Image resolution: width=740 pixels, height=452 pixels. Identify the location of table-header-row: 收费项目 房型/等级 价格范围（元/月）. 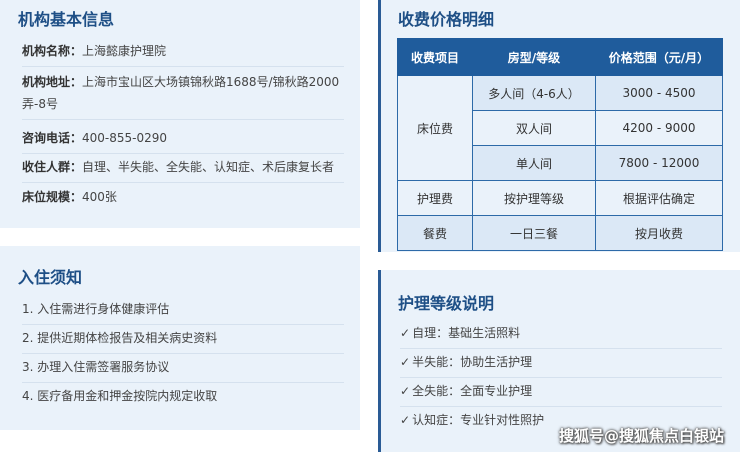
(560, 57).